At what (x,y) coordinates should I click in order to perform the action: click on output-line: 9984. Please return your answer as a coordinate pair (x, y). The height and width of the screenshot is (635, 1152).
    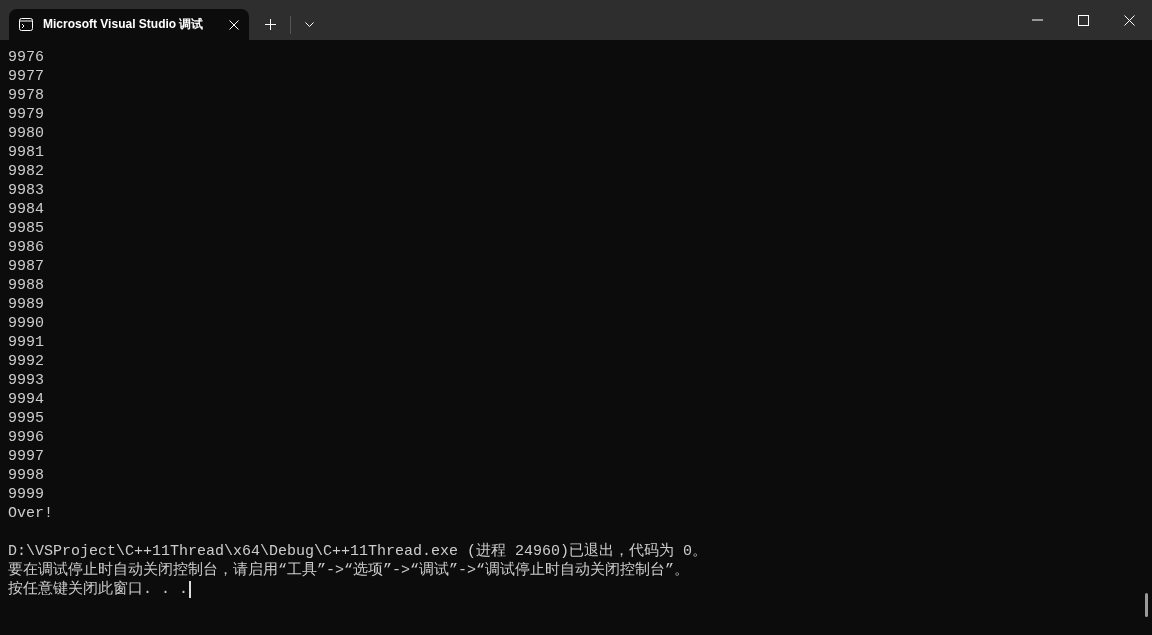
    Looking at the image, I should click on (26, 209).